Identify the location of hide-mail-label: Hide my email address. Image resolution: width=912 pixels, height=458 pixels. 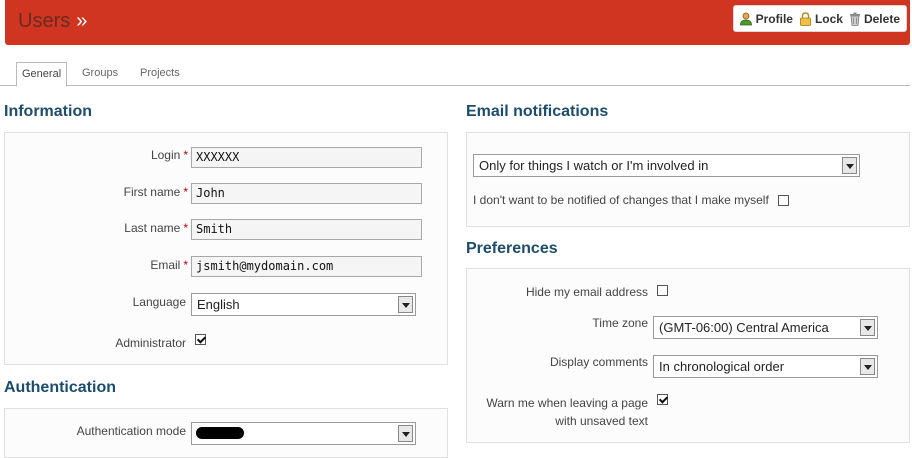
(564, 292).